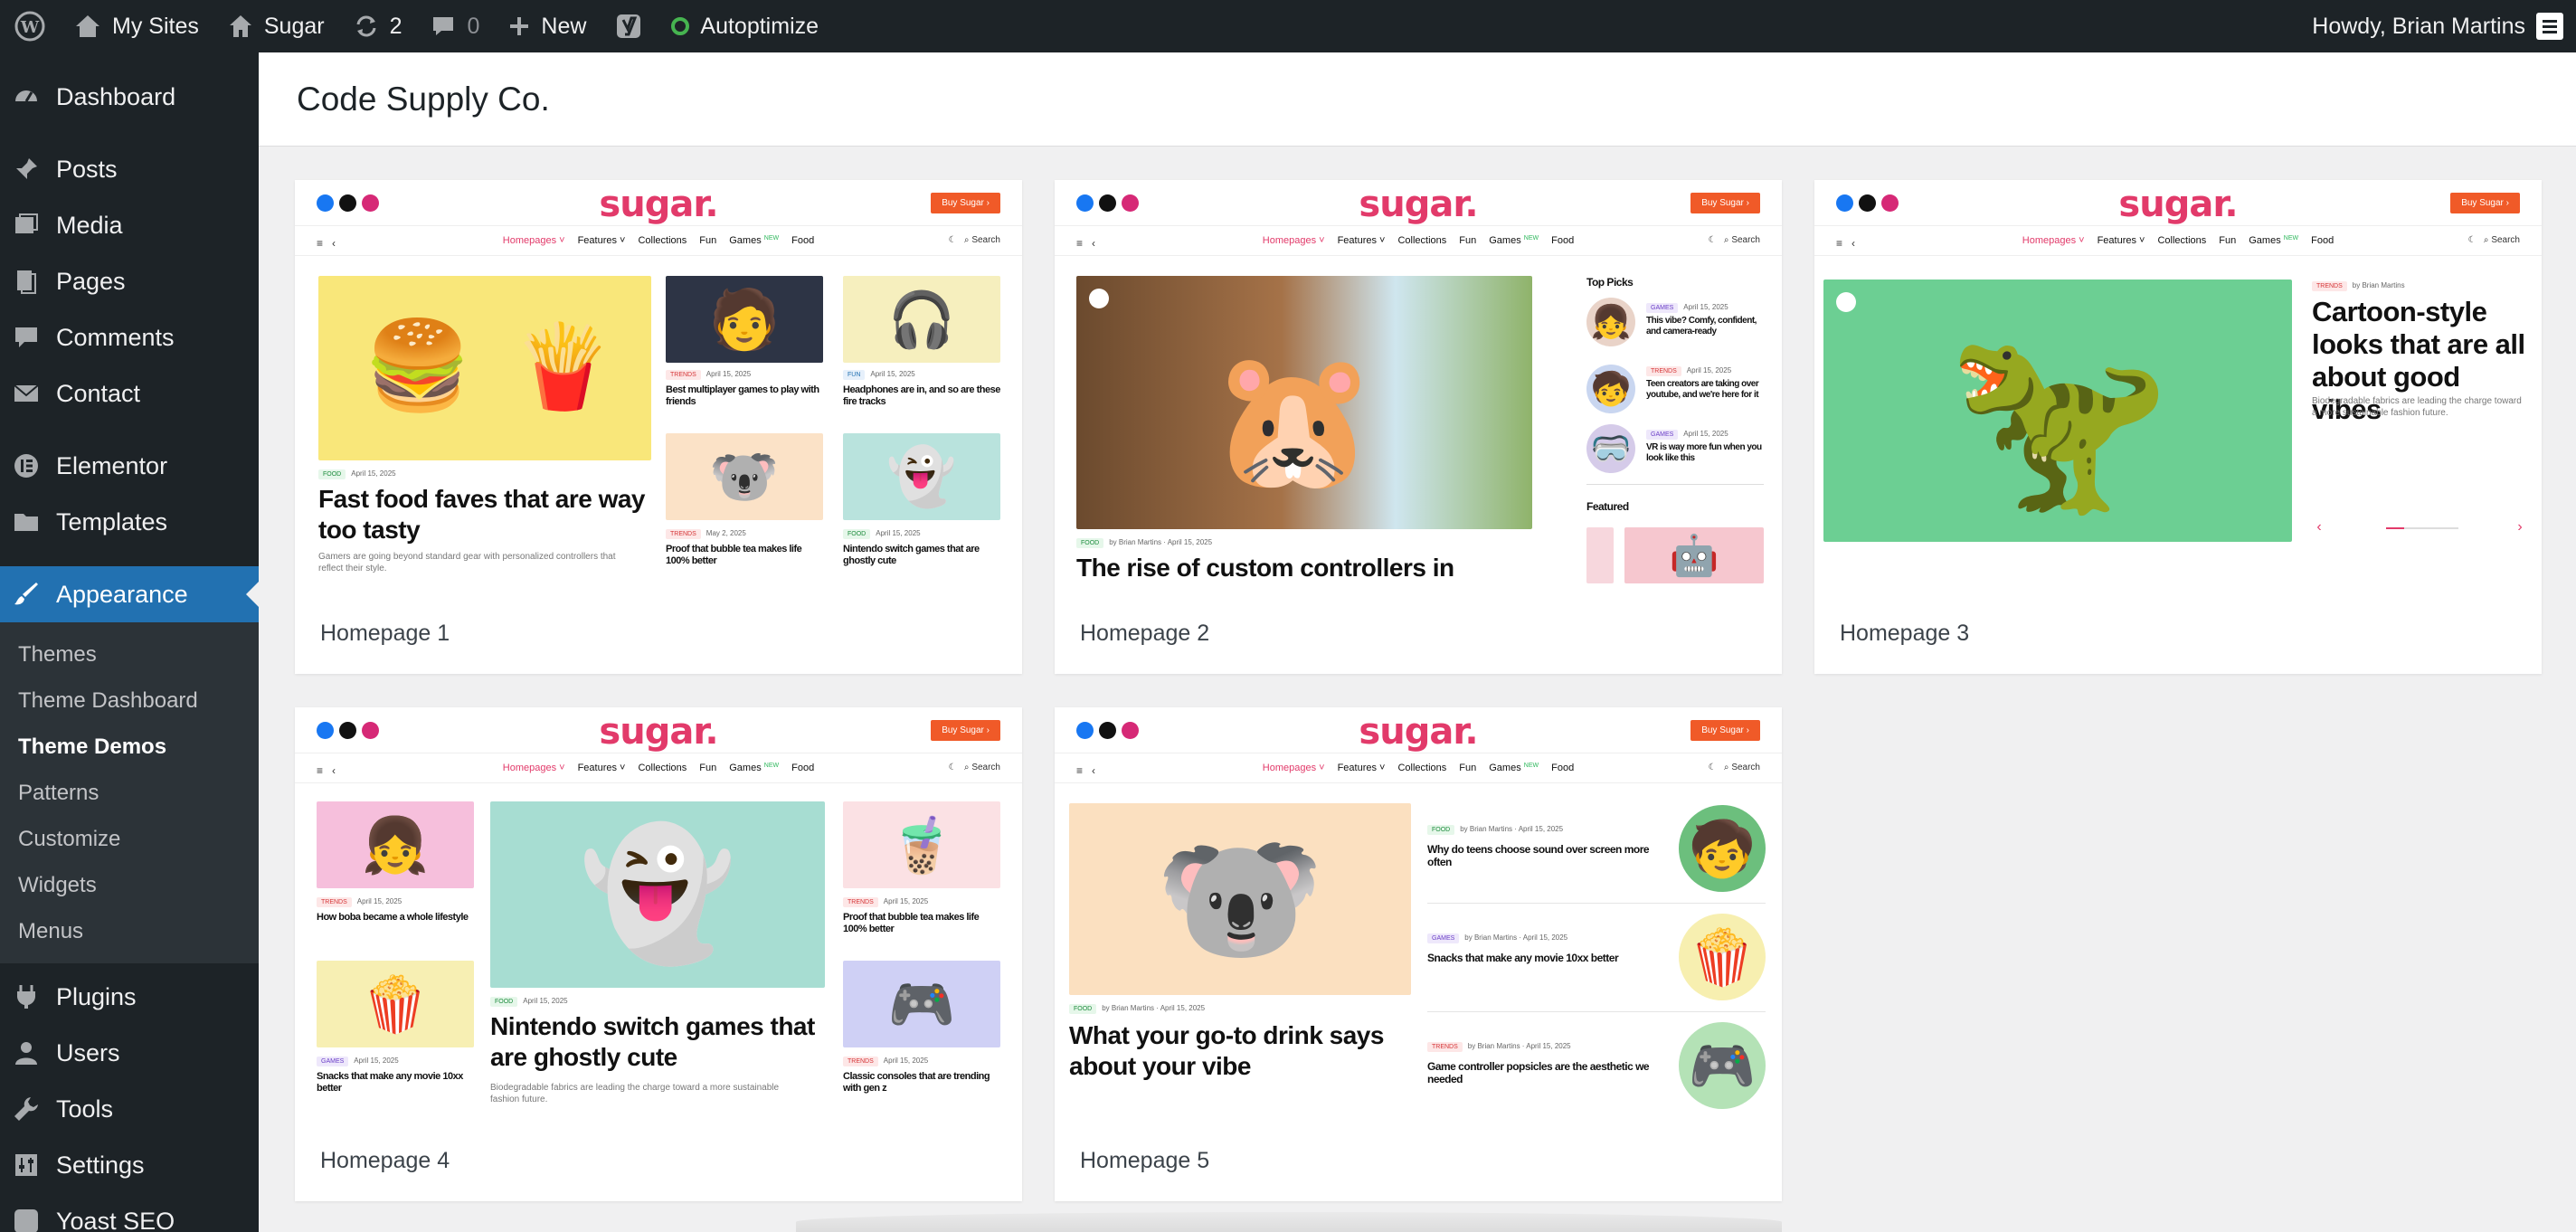 The width and height of the screenshot is (2576, 1232). What do you see at coordinates (130, 466) in the screenshot?
I see `menu-elementor: Elementor` at bounding box center [130, 466].